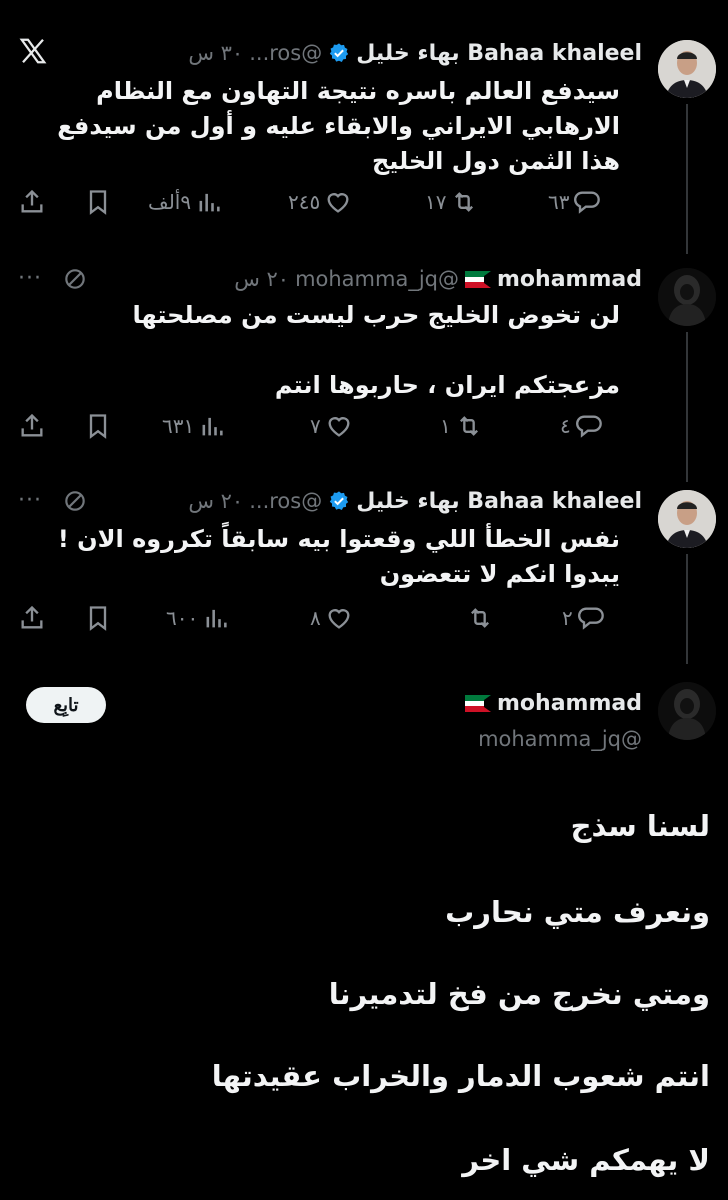  I want to click on tweet-header: Bahaa khaleel بهاء خليل @ros... ٢٠ س, so click(356, 501).